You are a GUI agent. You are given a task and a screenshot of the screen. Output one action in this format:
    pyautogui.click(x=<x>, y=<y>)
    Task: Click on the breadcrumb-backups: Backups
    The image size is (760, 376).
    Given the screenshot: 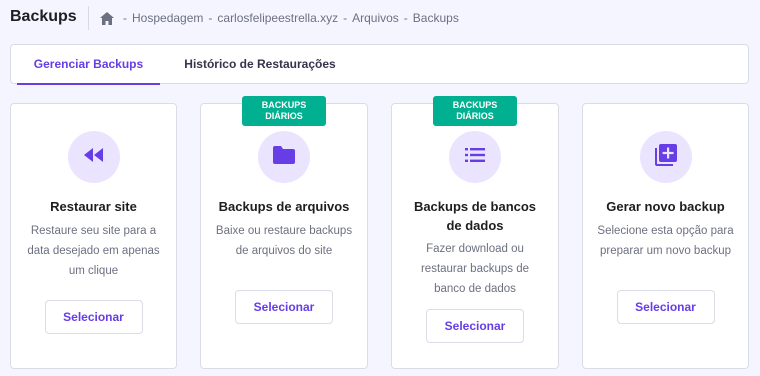 What is the action you would take?
    pyautogui.click(x=435, y=18)
    